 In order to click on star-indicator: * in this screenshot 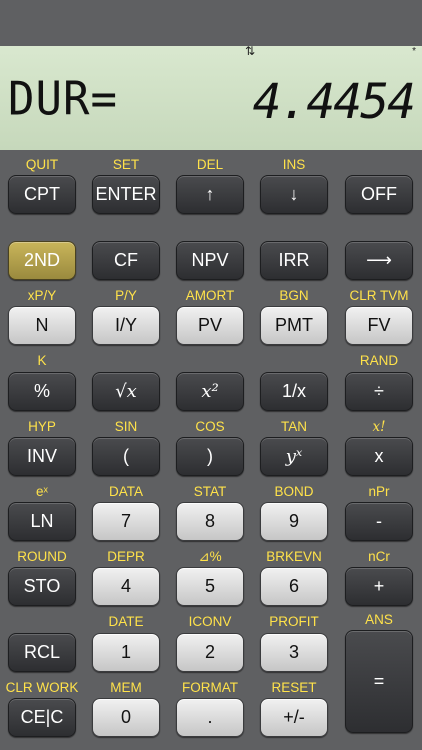, I will do `click(414, 51)`.